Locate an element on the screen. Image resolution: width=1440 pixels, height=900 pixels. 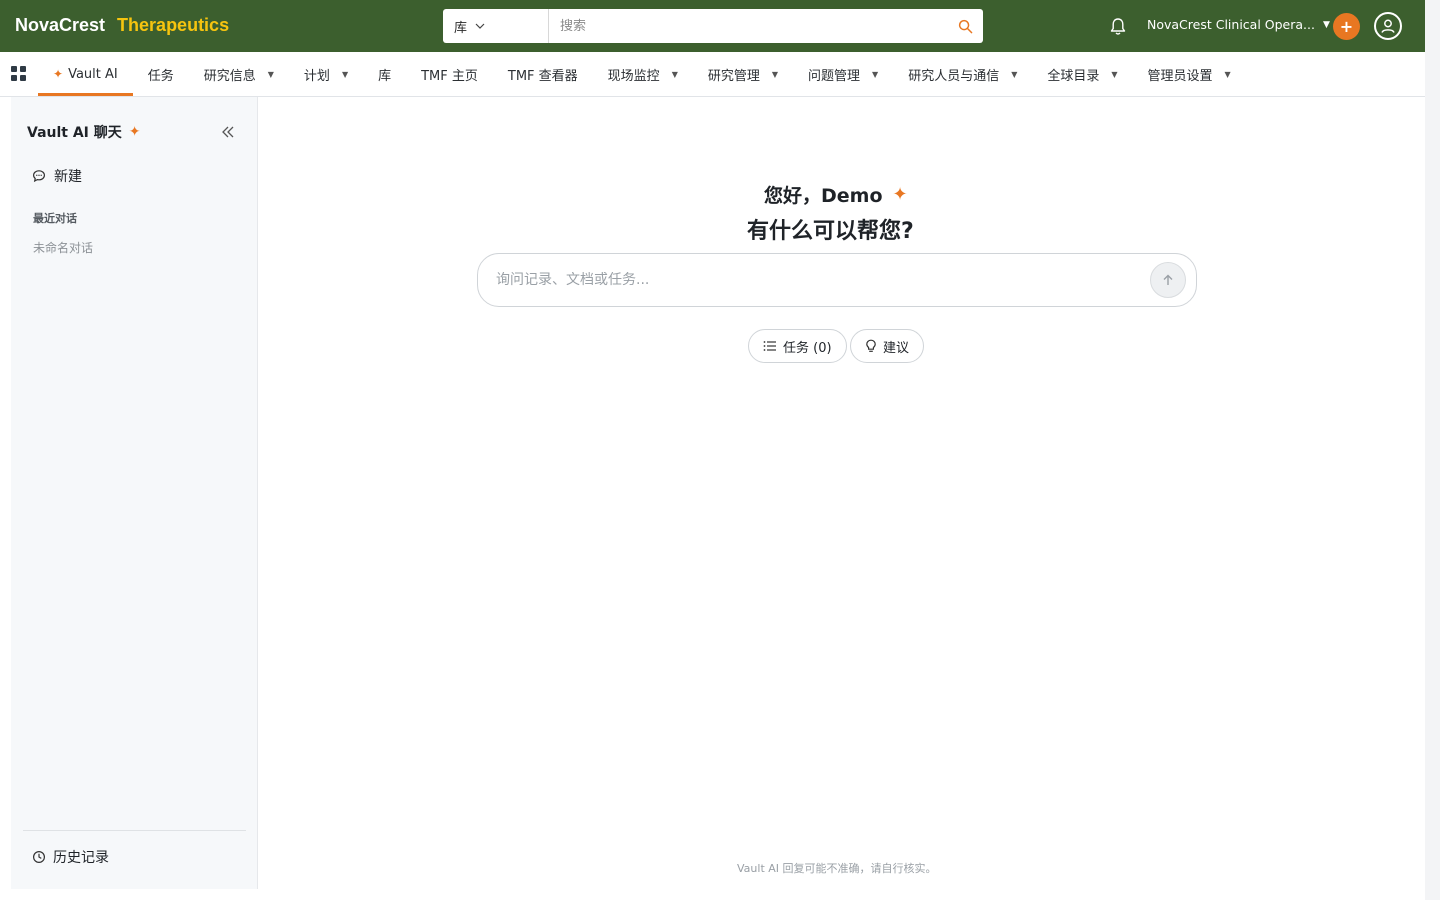
create-button: + is located at coordinates (1346, 26).